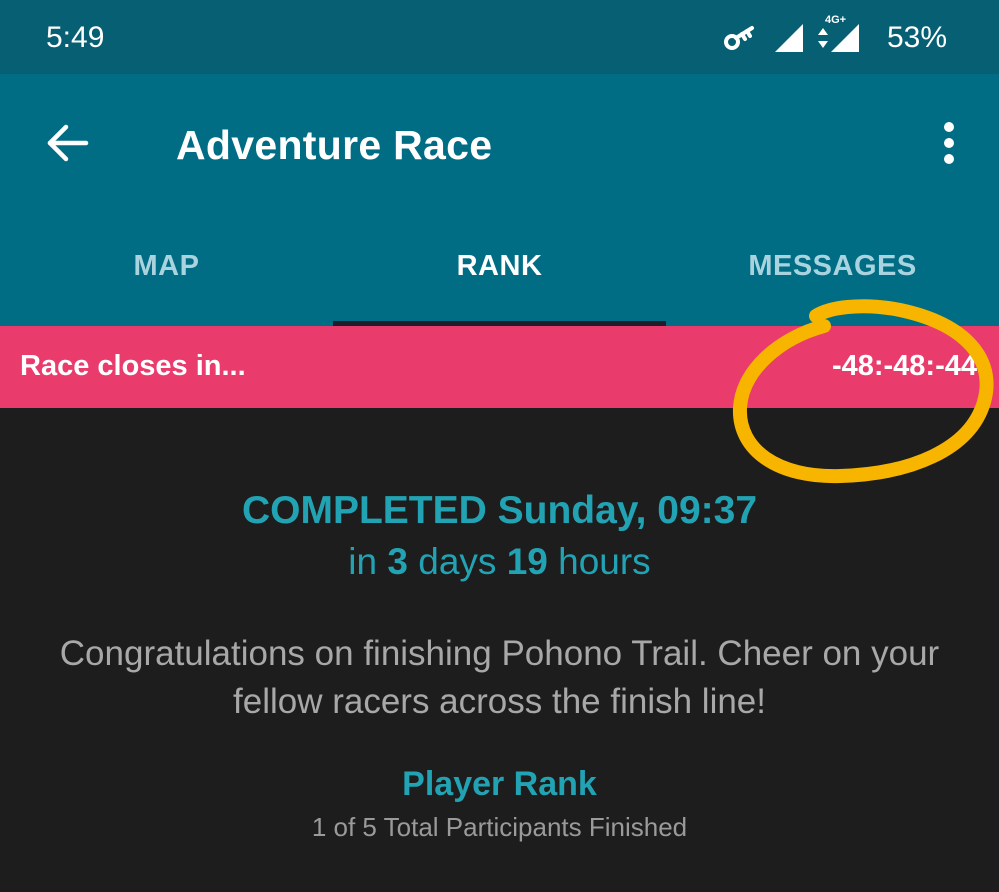 The height and width of the screenshot is (892, 999). What do you see at coordinates (166, 280) in the screenshot?
I see `tab-map: MAP` at bounding box center [166, 280].